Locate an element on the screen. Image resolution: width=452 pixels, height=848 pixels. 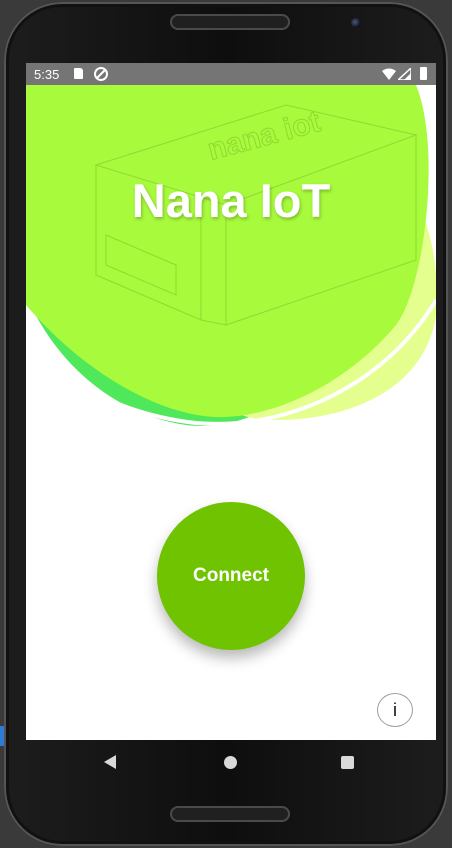
back-icon is located at coordinates (110, 762).